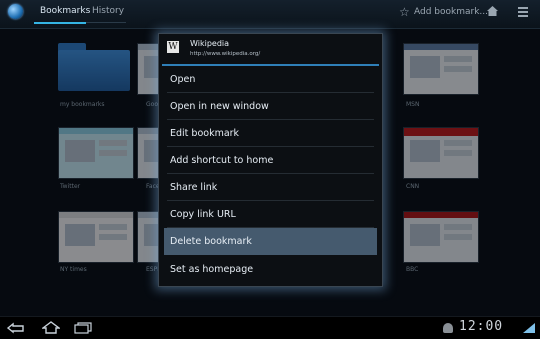  Describe the element at coordinates (270, 133) in the screenshot. I see `menu-item-edit-bookmark: Edit bookmark` at that location.